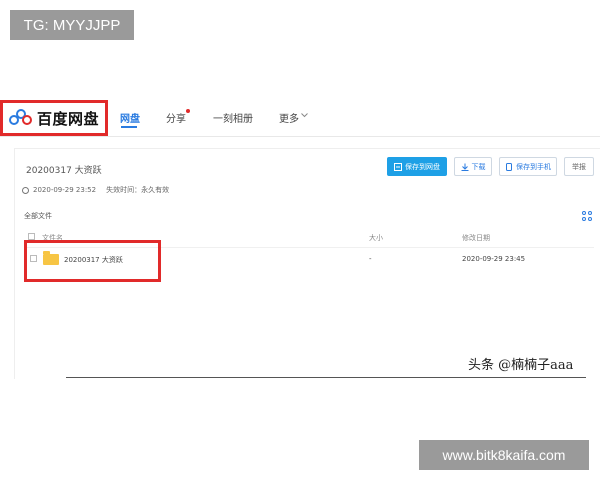 This screenshot has height=480, width=600. I want to click on header-date: 修改日期, so click(476, 238).